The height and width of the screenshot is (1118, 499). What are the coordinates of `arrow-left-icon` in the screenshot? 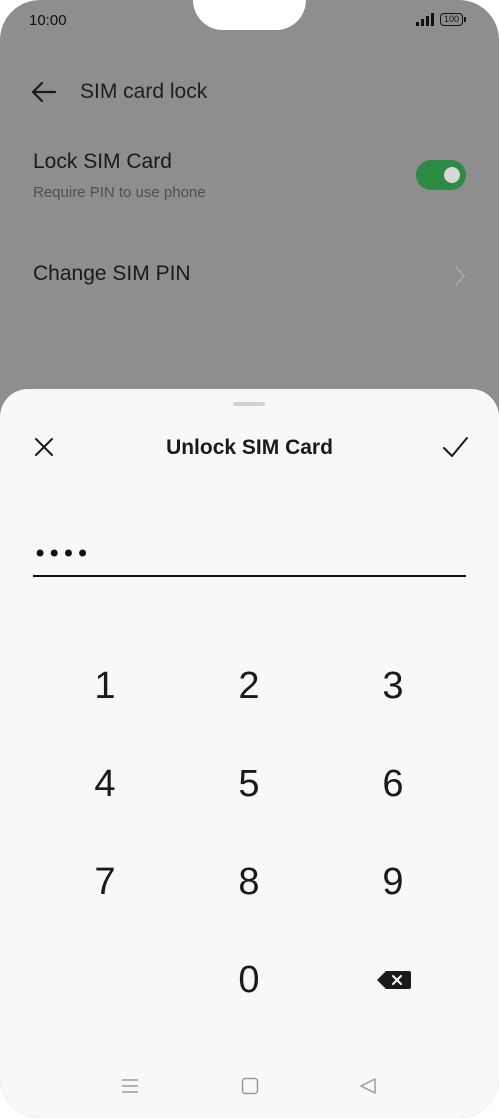 It's located at (44, 92).